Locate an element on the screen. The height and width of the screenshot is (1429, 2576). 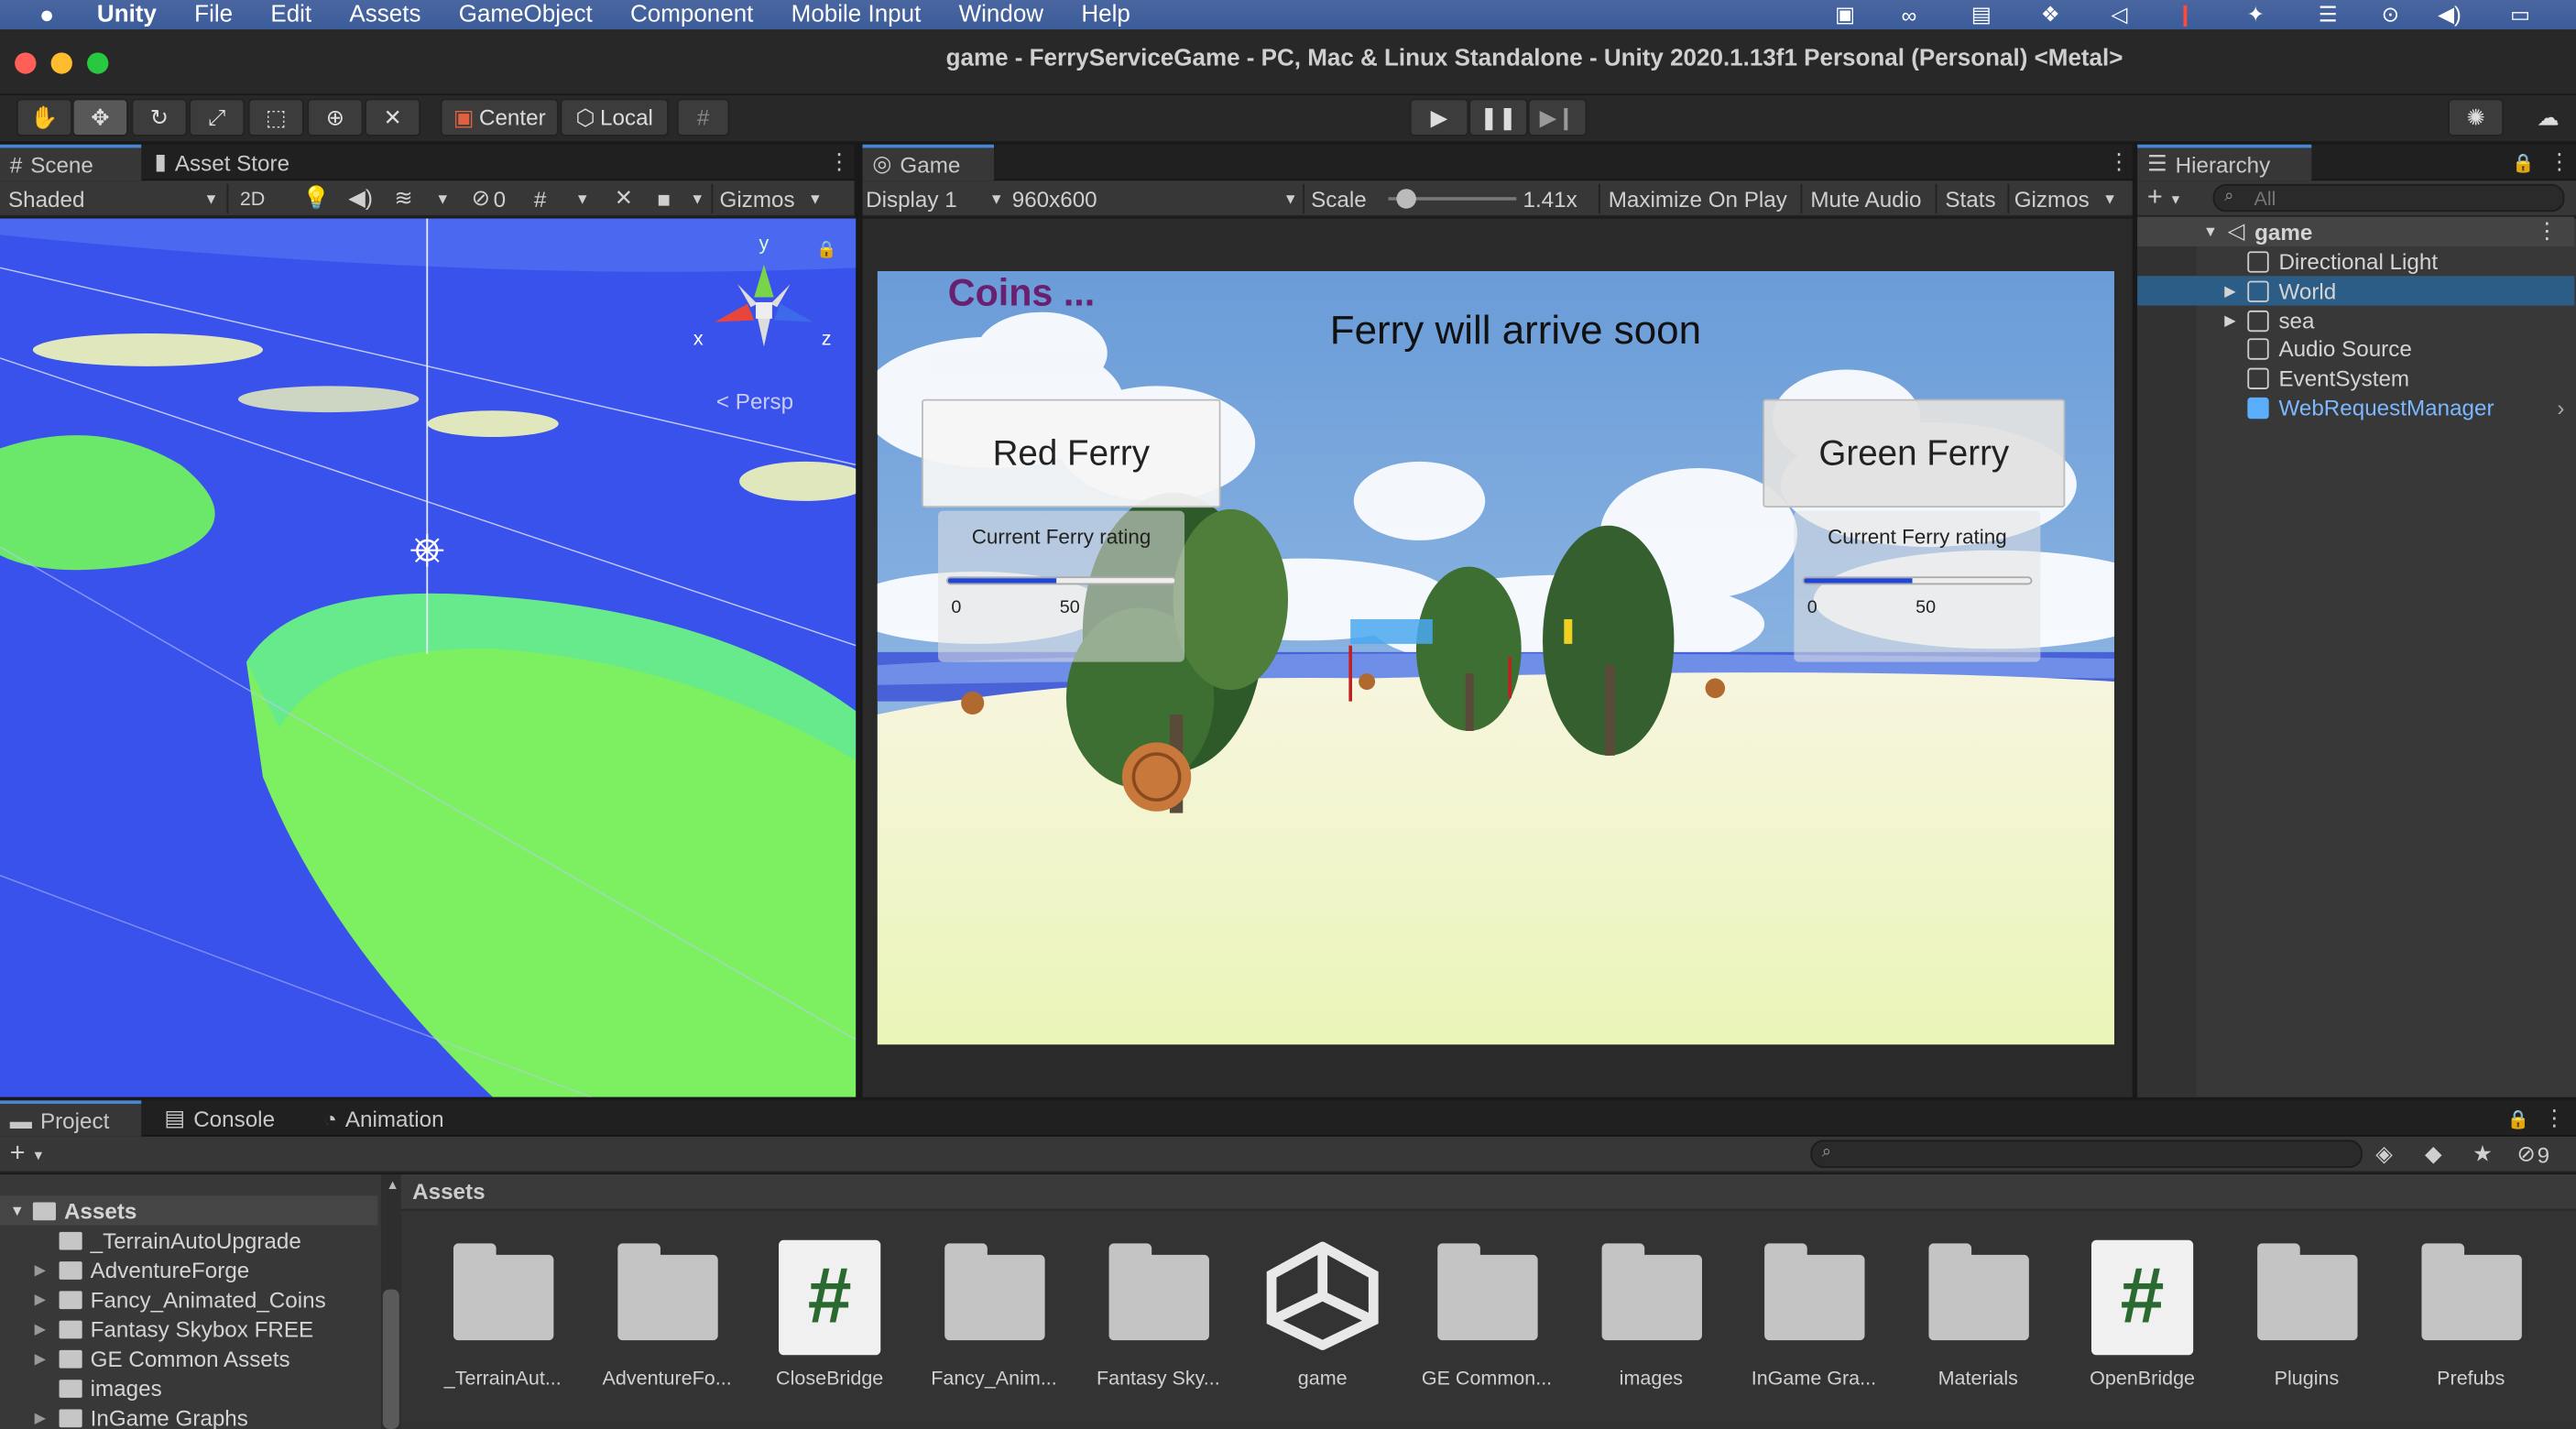
scroll-up-icon: ▲ is located at coordinates (392, 1185).